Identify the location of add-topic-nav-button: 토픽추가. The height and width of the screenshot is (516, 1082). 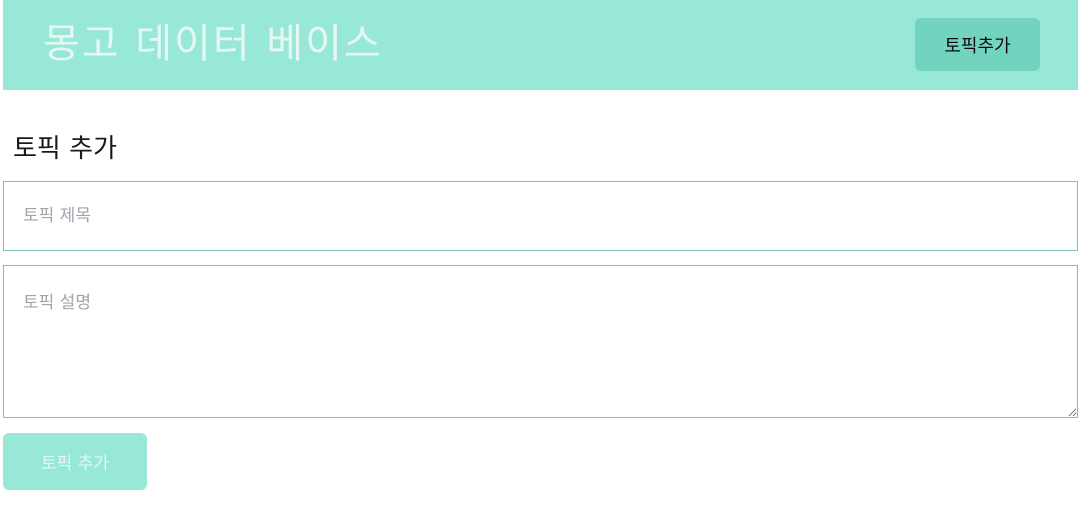
(977, 44).